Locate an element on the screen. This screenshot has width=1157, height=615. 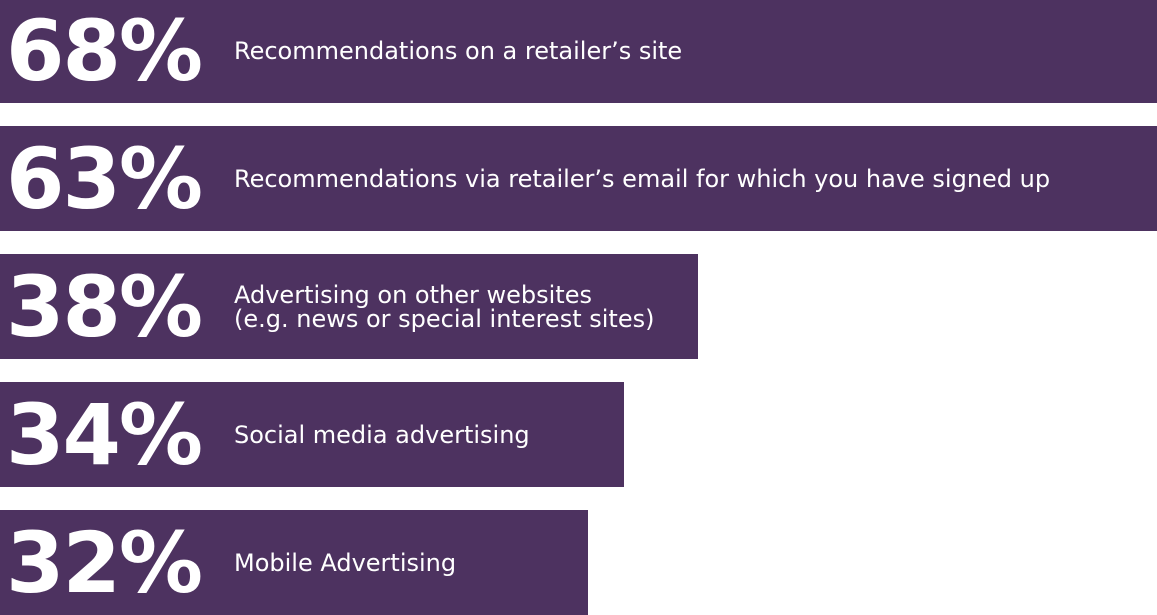
bar-category-label: Mobile Advertising is located at coordinates (345, 562).